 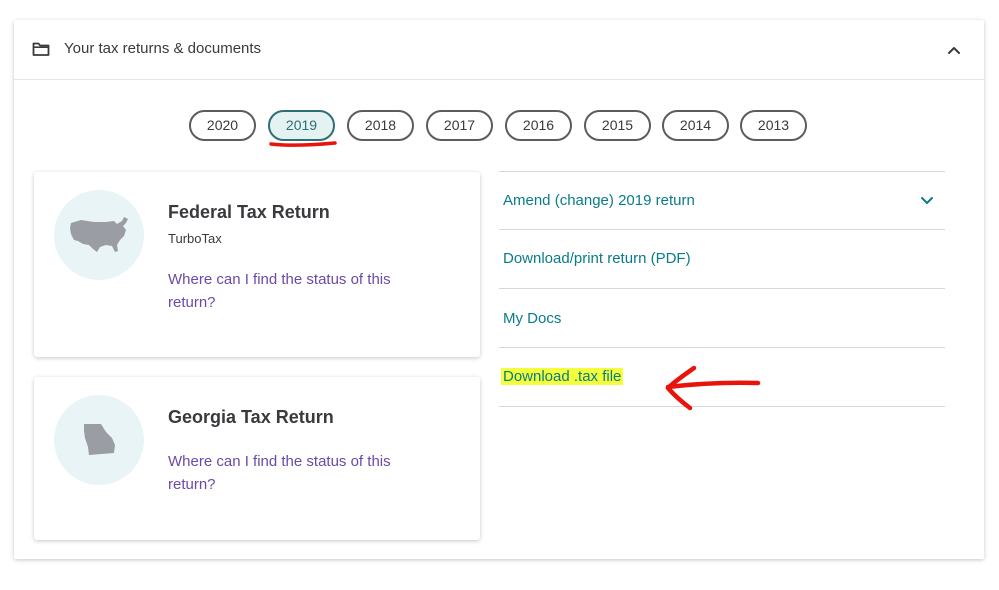 What do you see at coordinates (251, 417) in the screenshot?
I see `card-title: Georgia Tax Return` at bounding box center [251, 417].